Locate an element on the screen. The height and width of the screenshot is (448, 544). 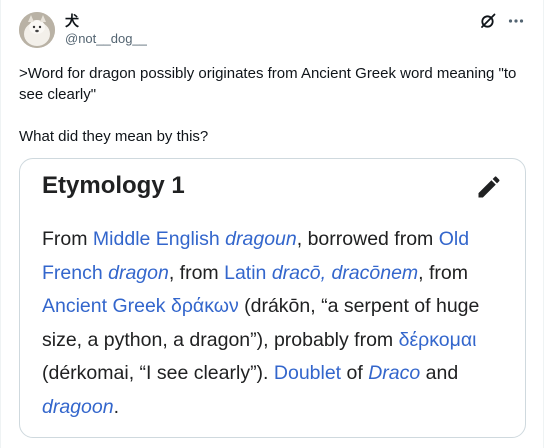
pencil-icon is located at coordinates (489, 189).